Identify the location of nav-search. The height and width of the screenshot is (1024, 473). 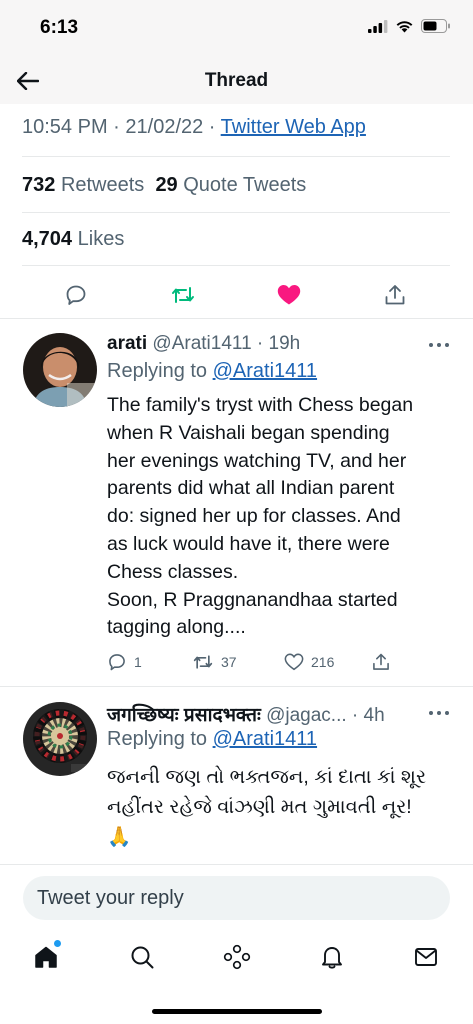
(142, 957).